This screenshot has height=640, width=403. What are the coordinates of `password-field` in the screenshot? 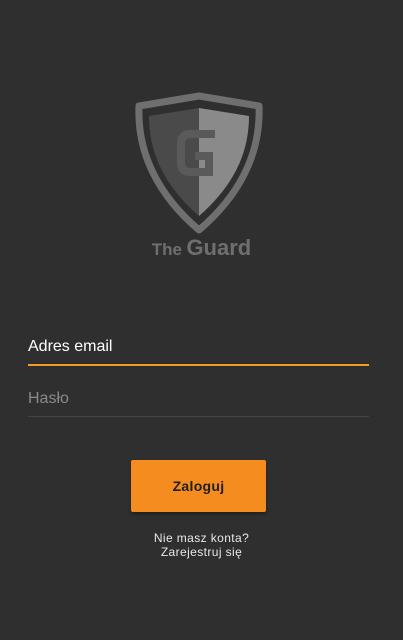 It's located at (198, 399).